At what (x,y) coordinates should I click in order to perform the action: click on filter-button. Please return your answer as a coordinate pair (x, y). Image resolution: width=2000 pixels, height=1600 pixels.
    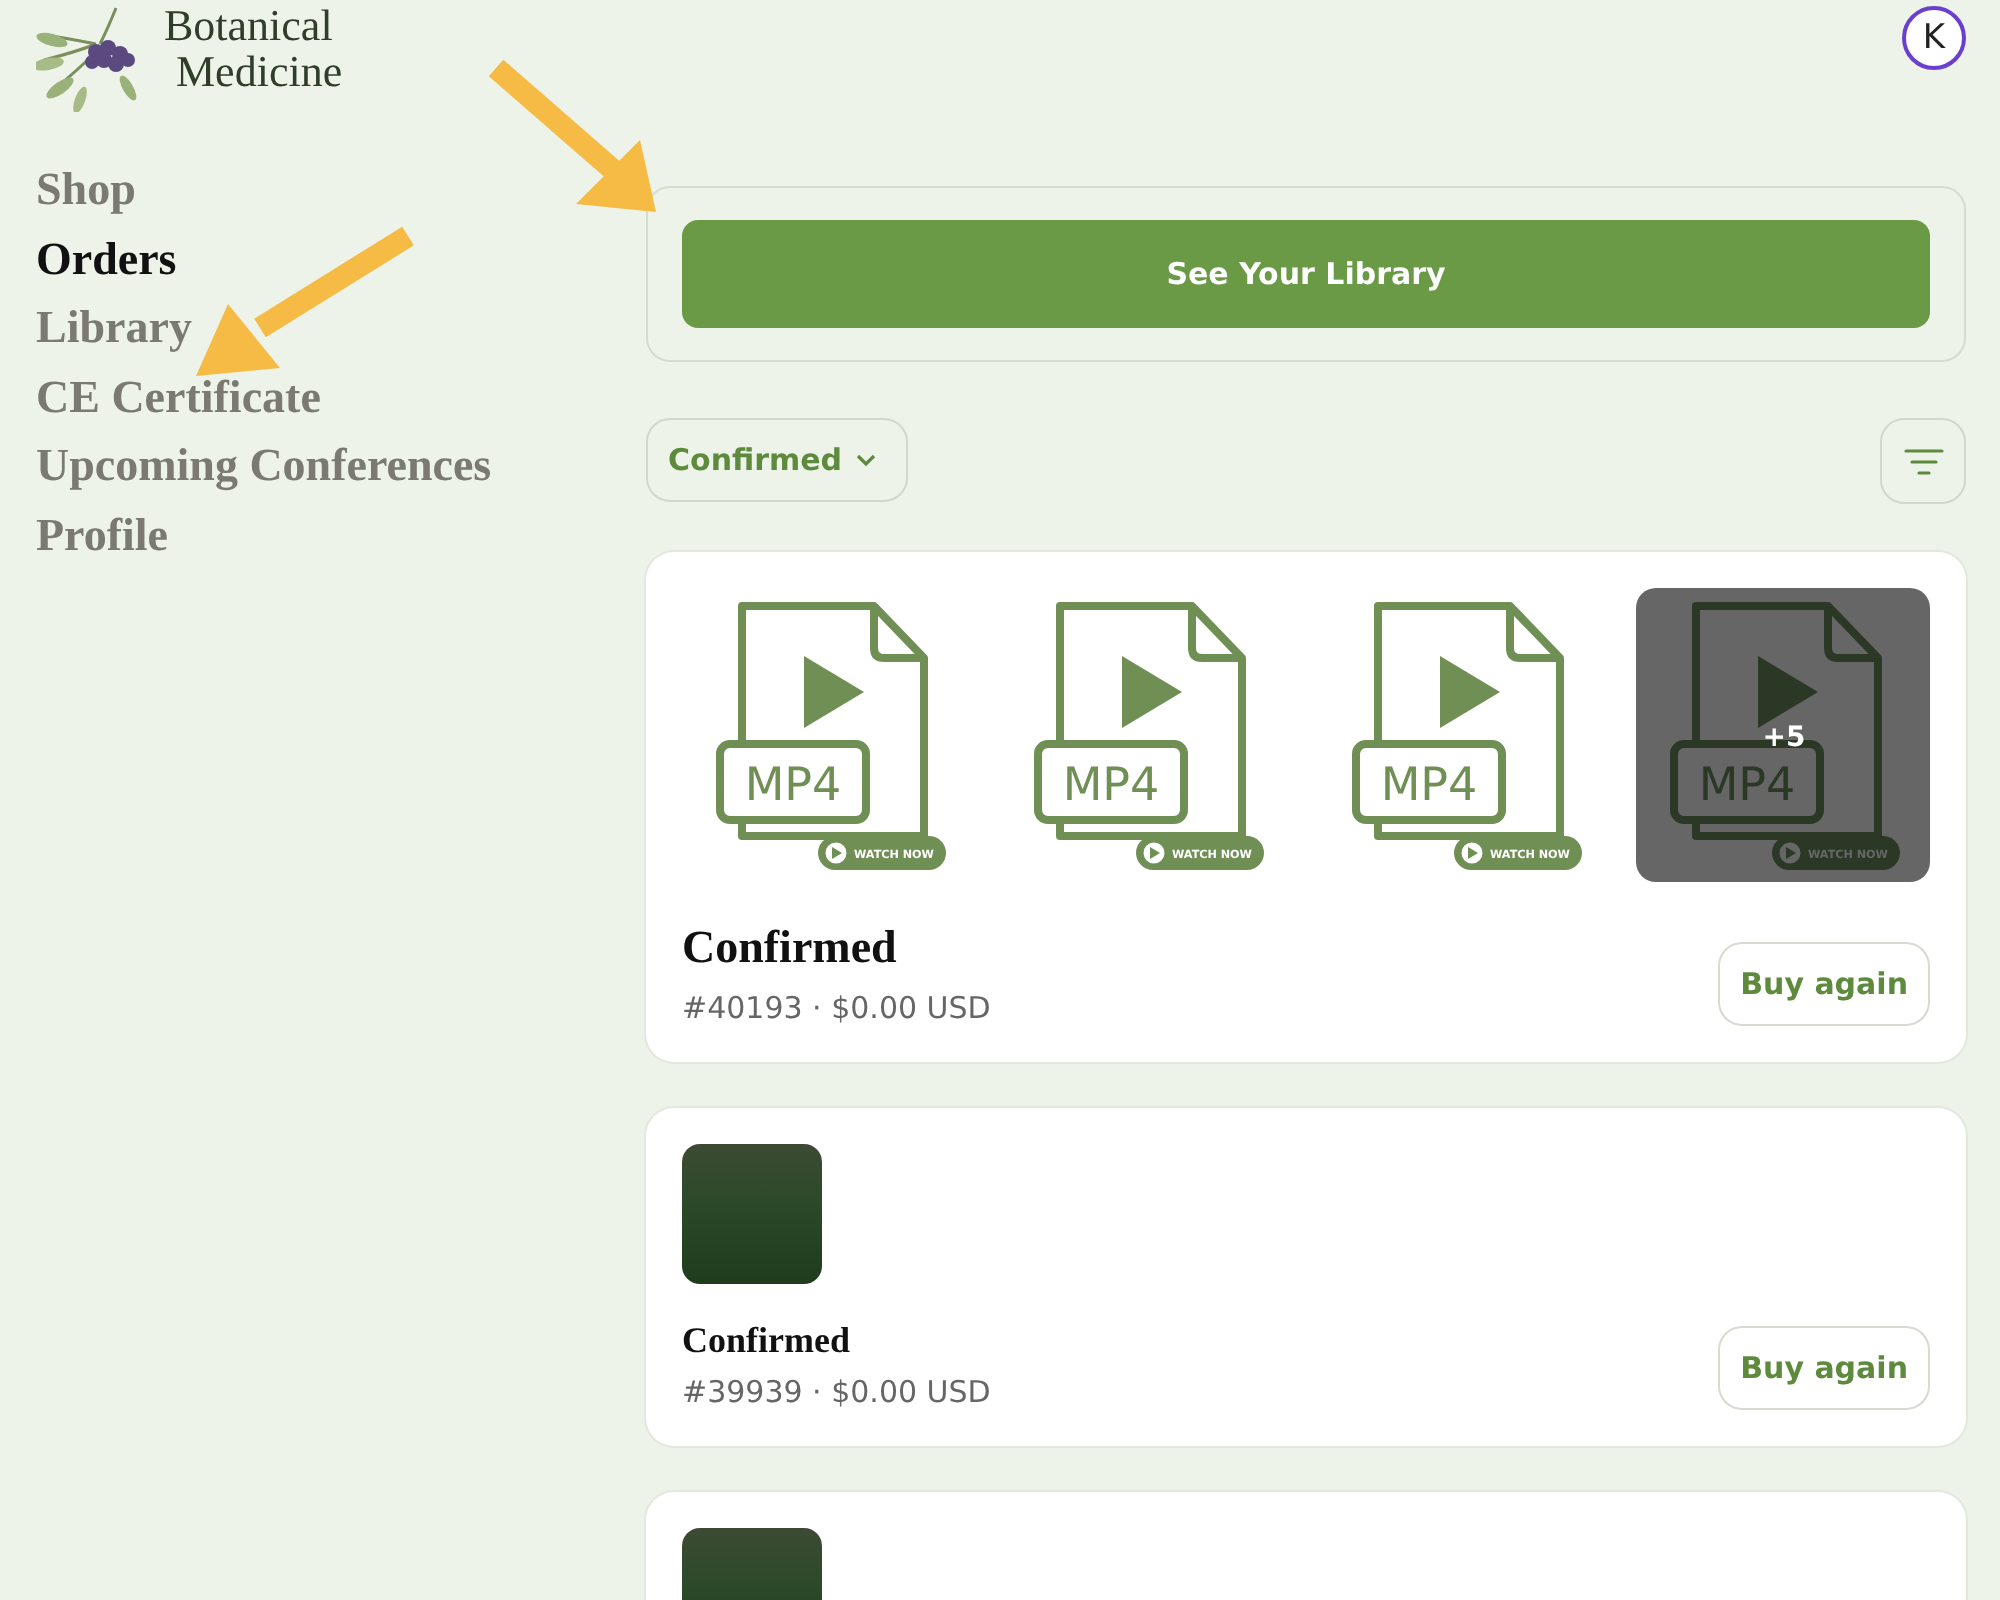
    Looking at the image, I should click on (1923, 461).